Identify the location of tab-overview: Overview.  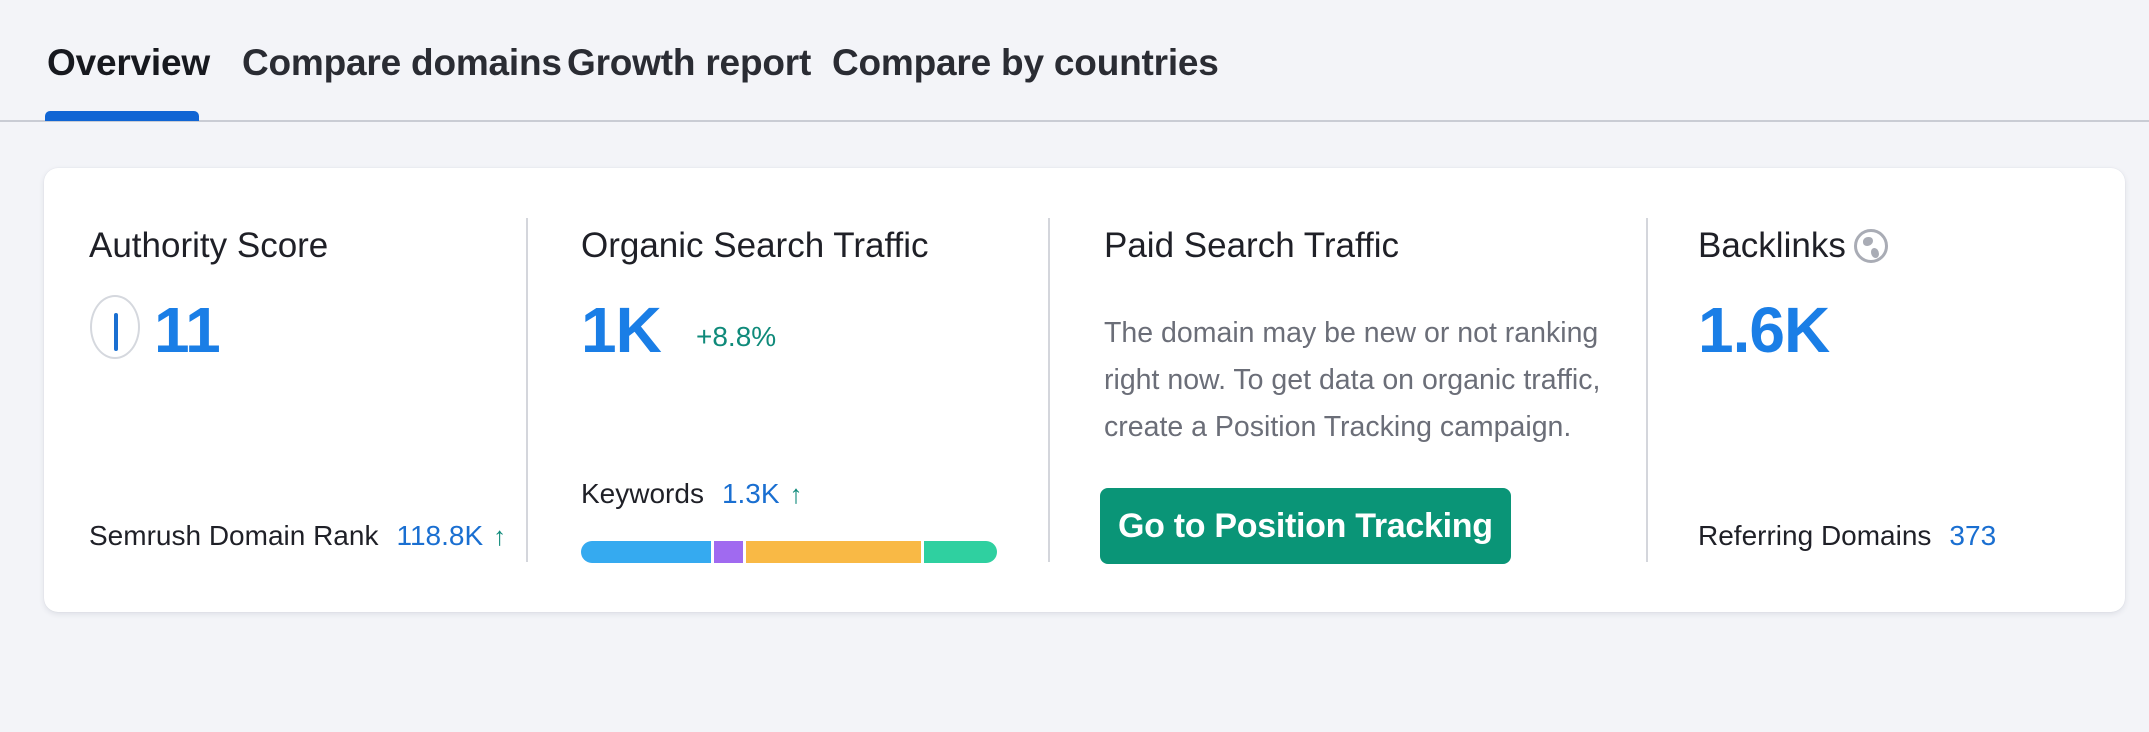
(128, 63).